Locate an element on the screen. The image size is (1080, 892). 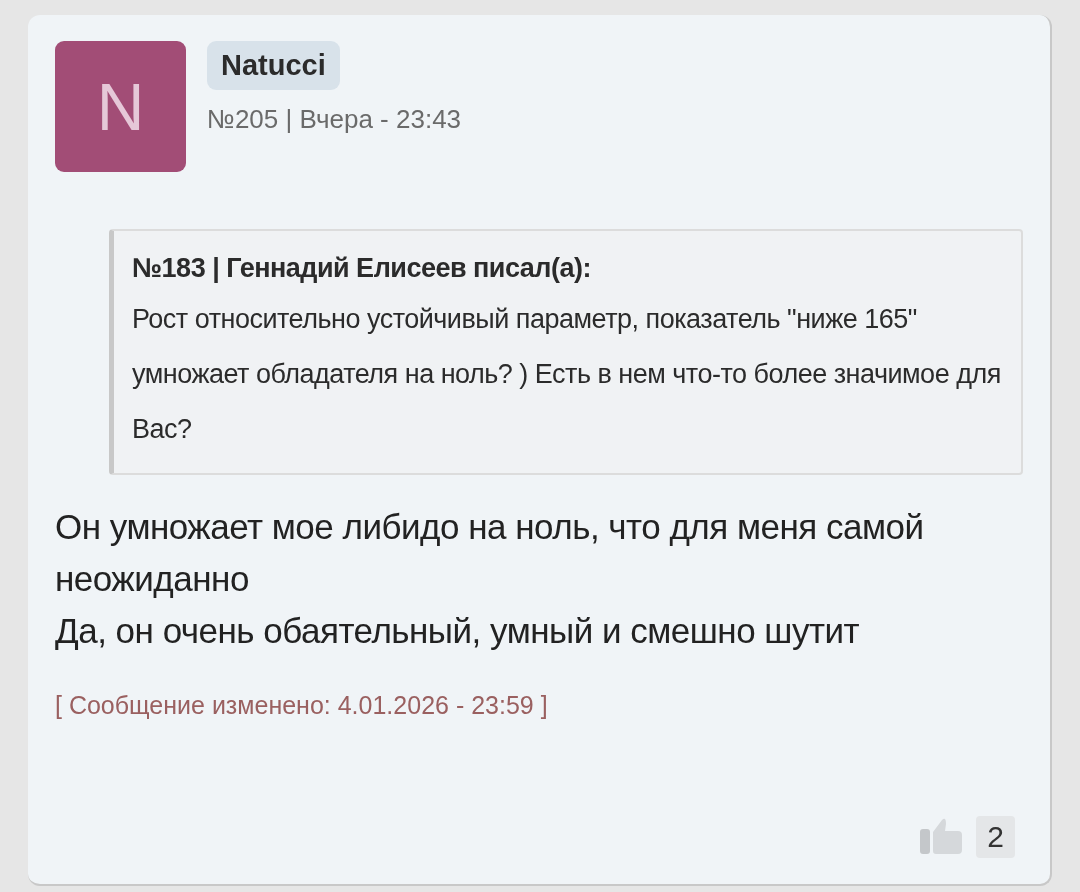
quote-header: №183 | Геннадий Елисеев писал(а): is located at coordinates (362, 268).